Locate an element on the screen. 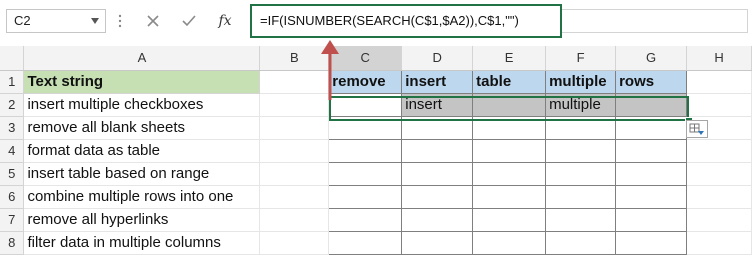 This screenshot has height=263, width=752. check-icon is located at coordinates (189, 21).